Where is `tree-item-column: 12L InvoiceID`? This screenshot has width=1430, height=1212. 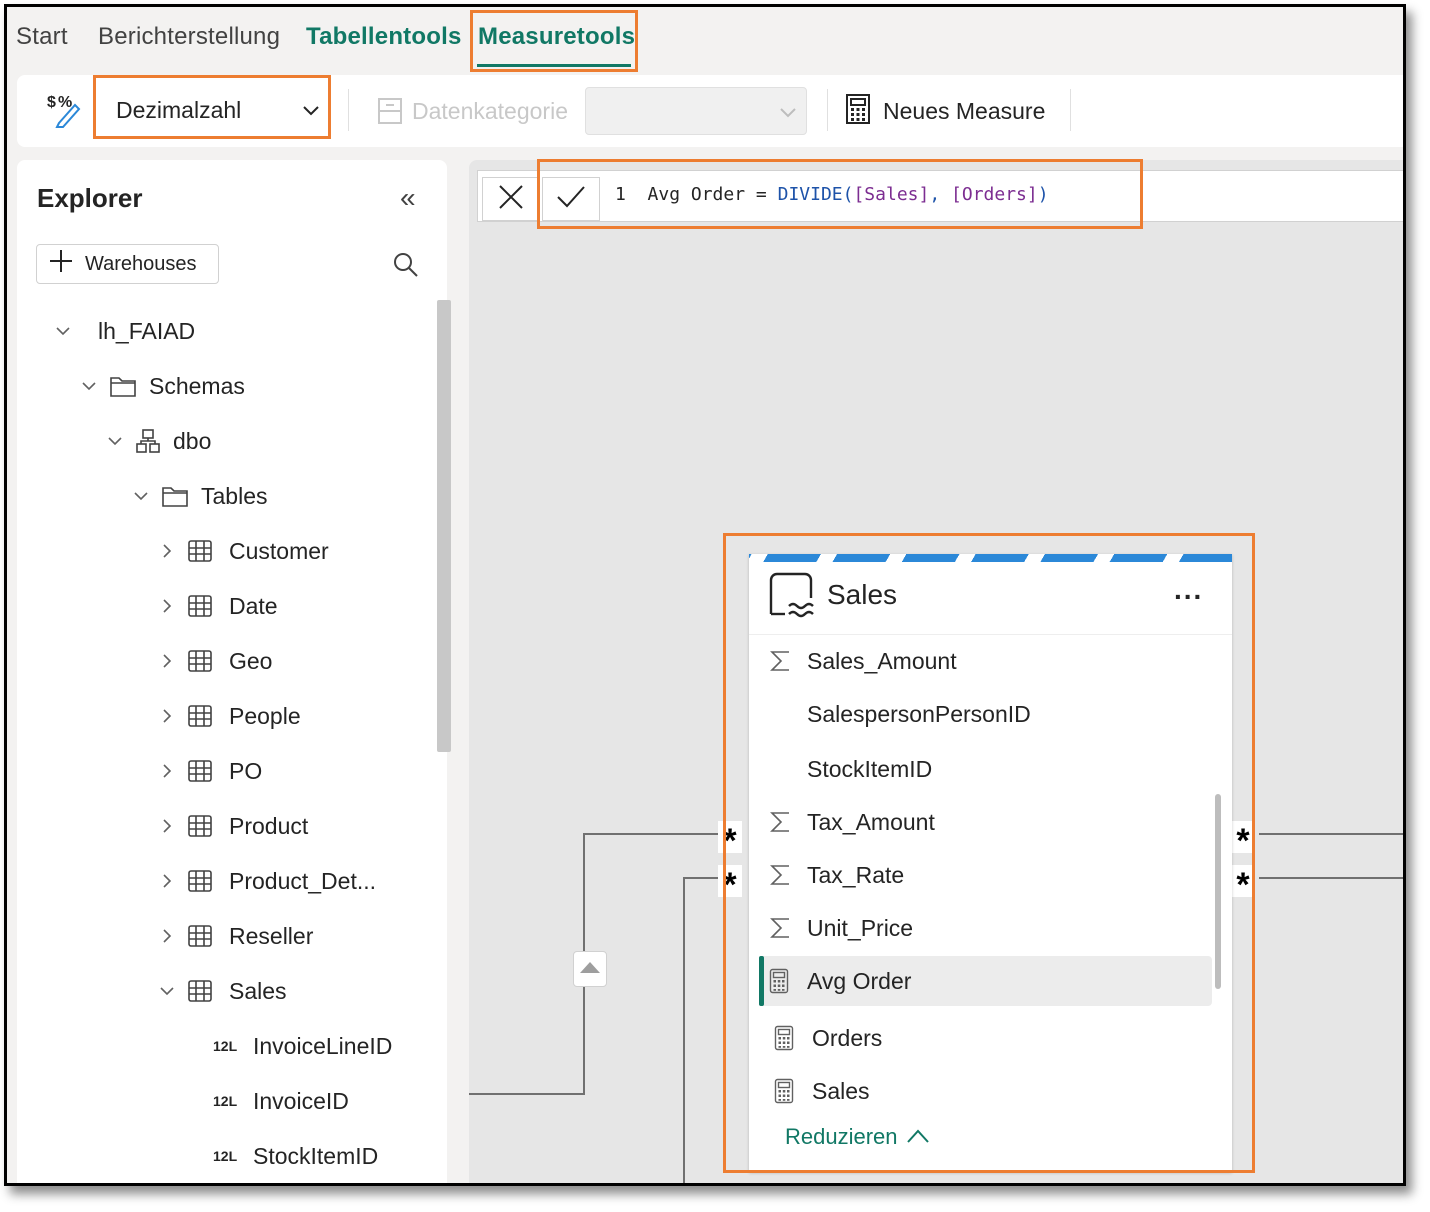
tree-item-column: 12L InvoiceID is located at coordinates (281, 1101).